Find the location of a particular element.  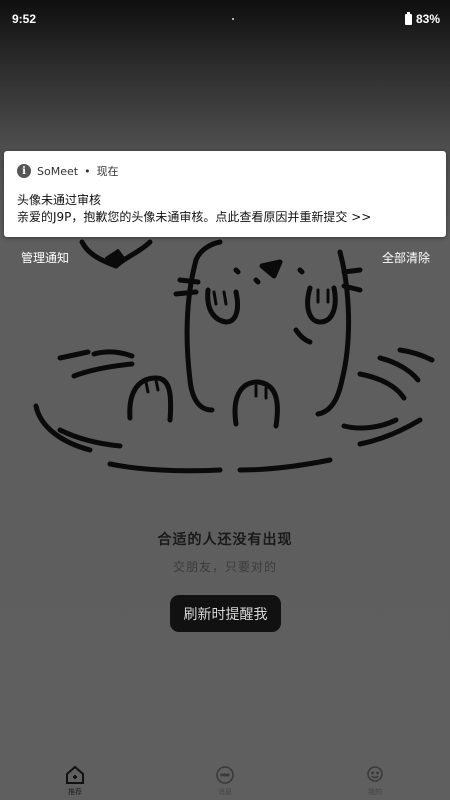

notification-header: i SoMeet • 现在 is located at coordinates (68, 171).